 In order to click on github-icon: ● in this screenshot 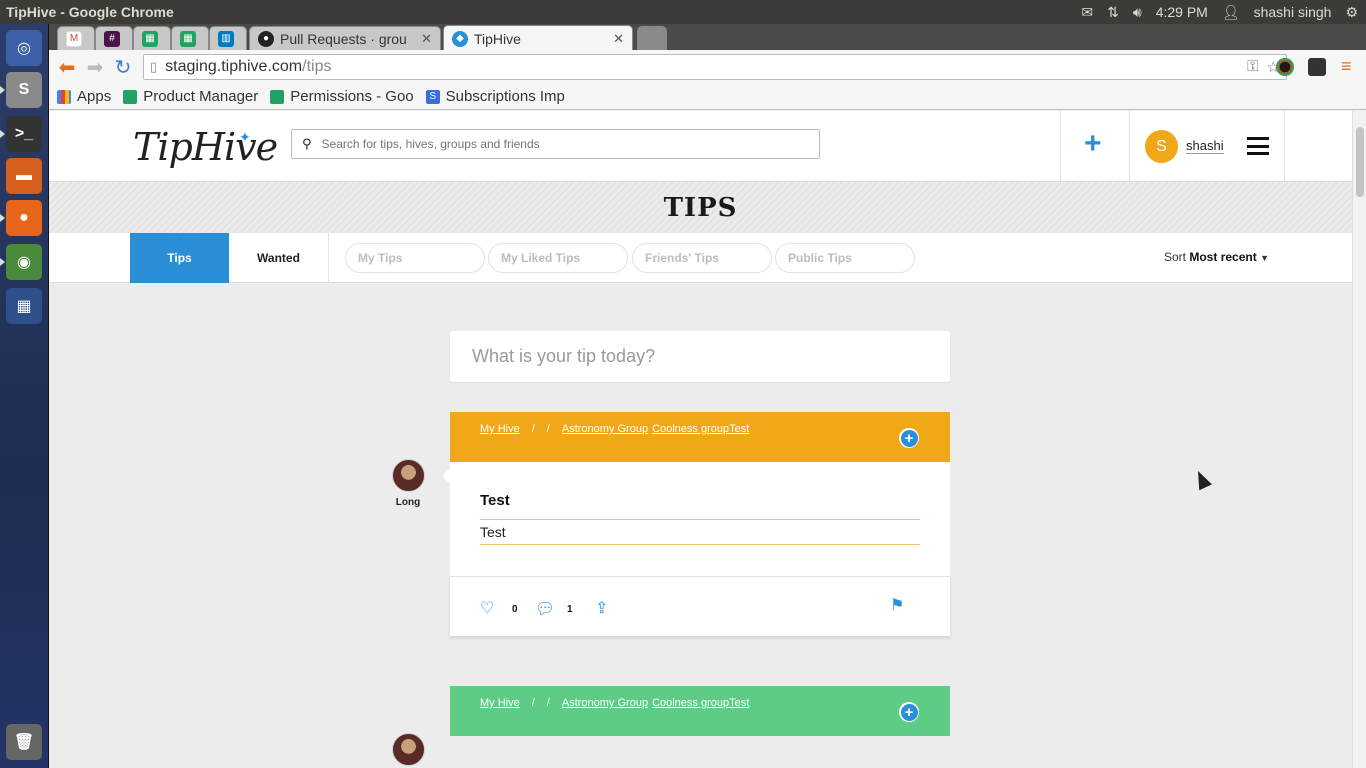, I will do `click(266, 38)`.